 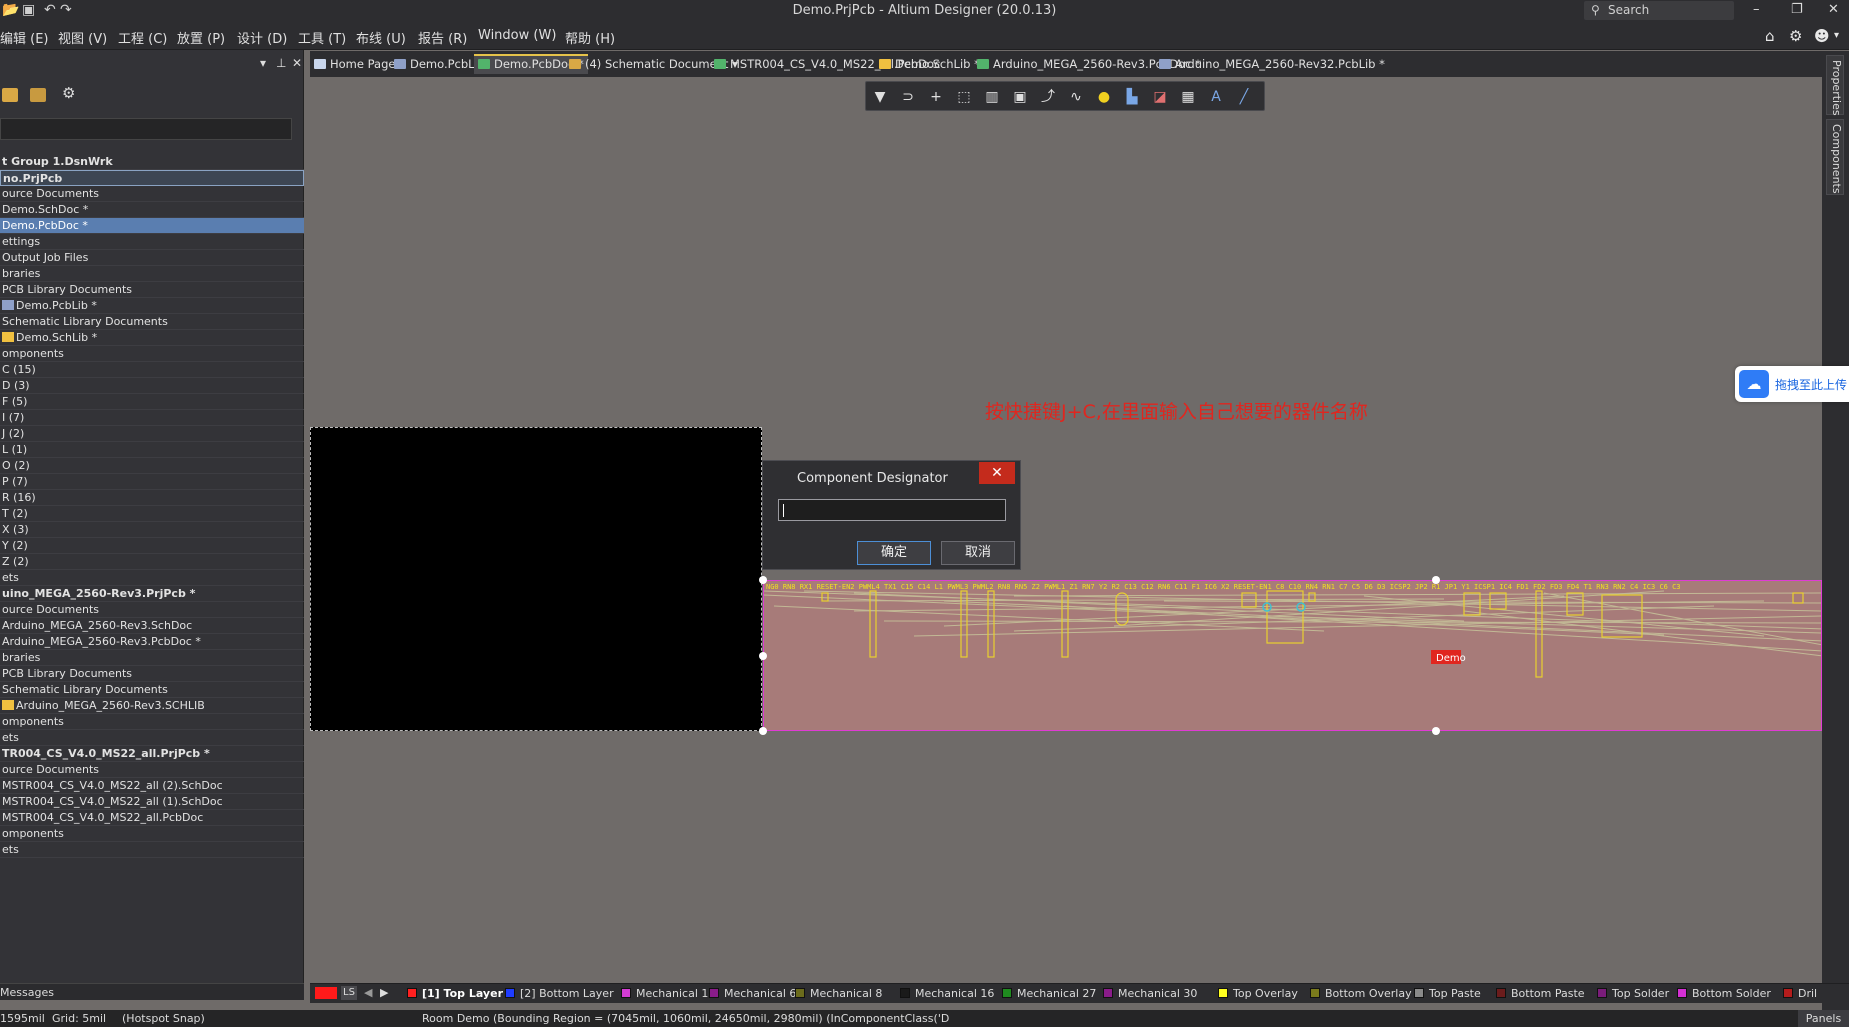 What do you see at coordinates (1020, 97) in the screenshot?
I see `component-icon: ▣` at bounding box center [1020, 97].